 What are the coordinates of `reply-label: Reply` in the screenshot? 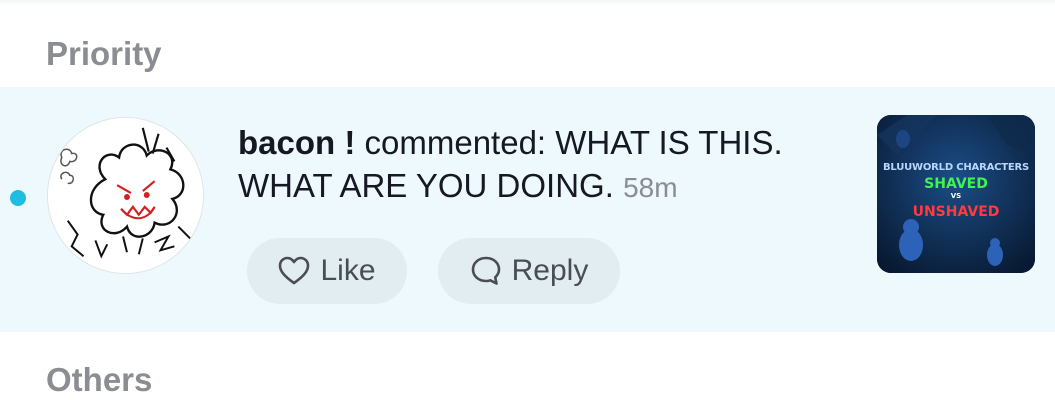 It's located at (550, 270).